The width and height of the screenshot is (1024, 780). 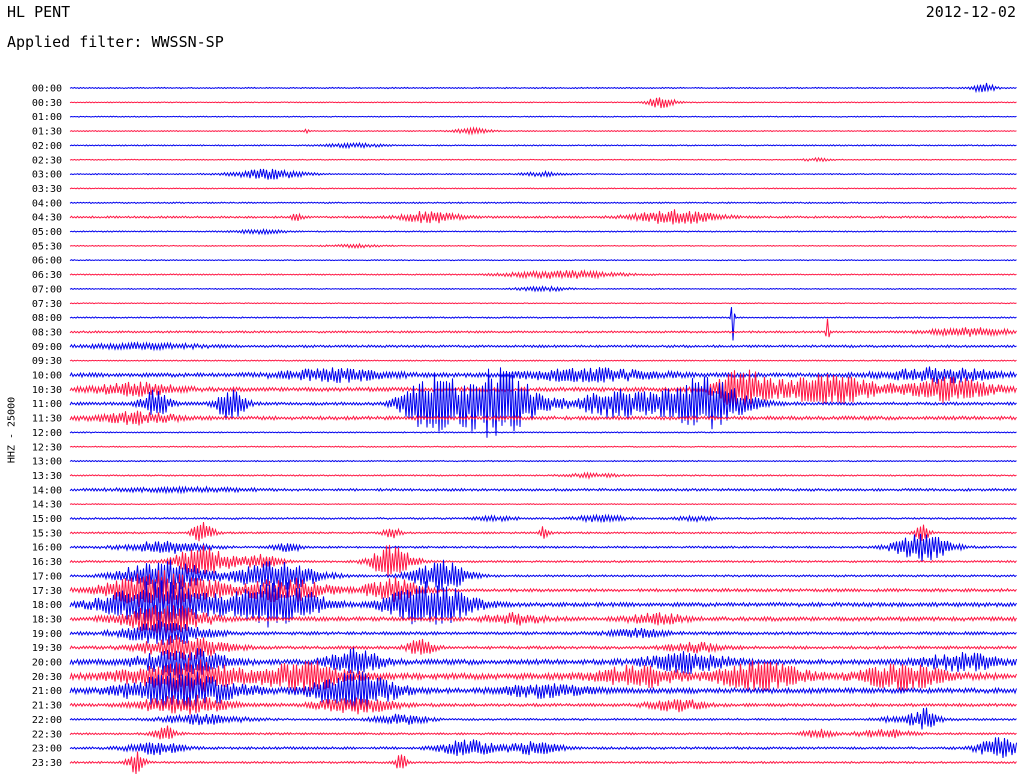 What do you see at coordinates (47, 390) in the screenshot?
I see `time-label: 10:30` at bounding box center [47, 390].